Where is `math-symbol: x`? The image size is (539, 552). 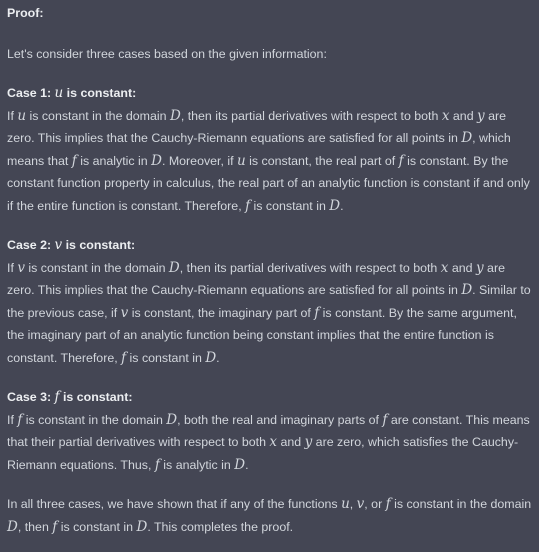 math-symbol: x is located at coordinates (273, 442).